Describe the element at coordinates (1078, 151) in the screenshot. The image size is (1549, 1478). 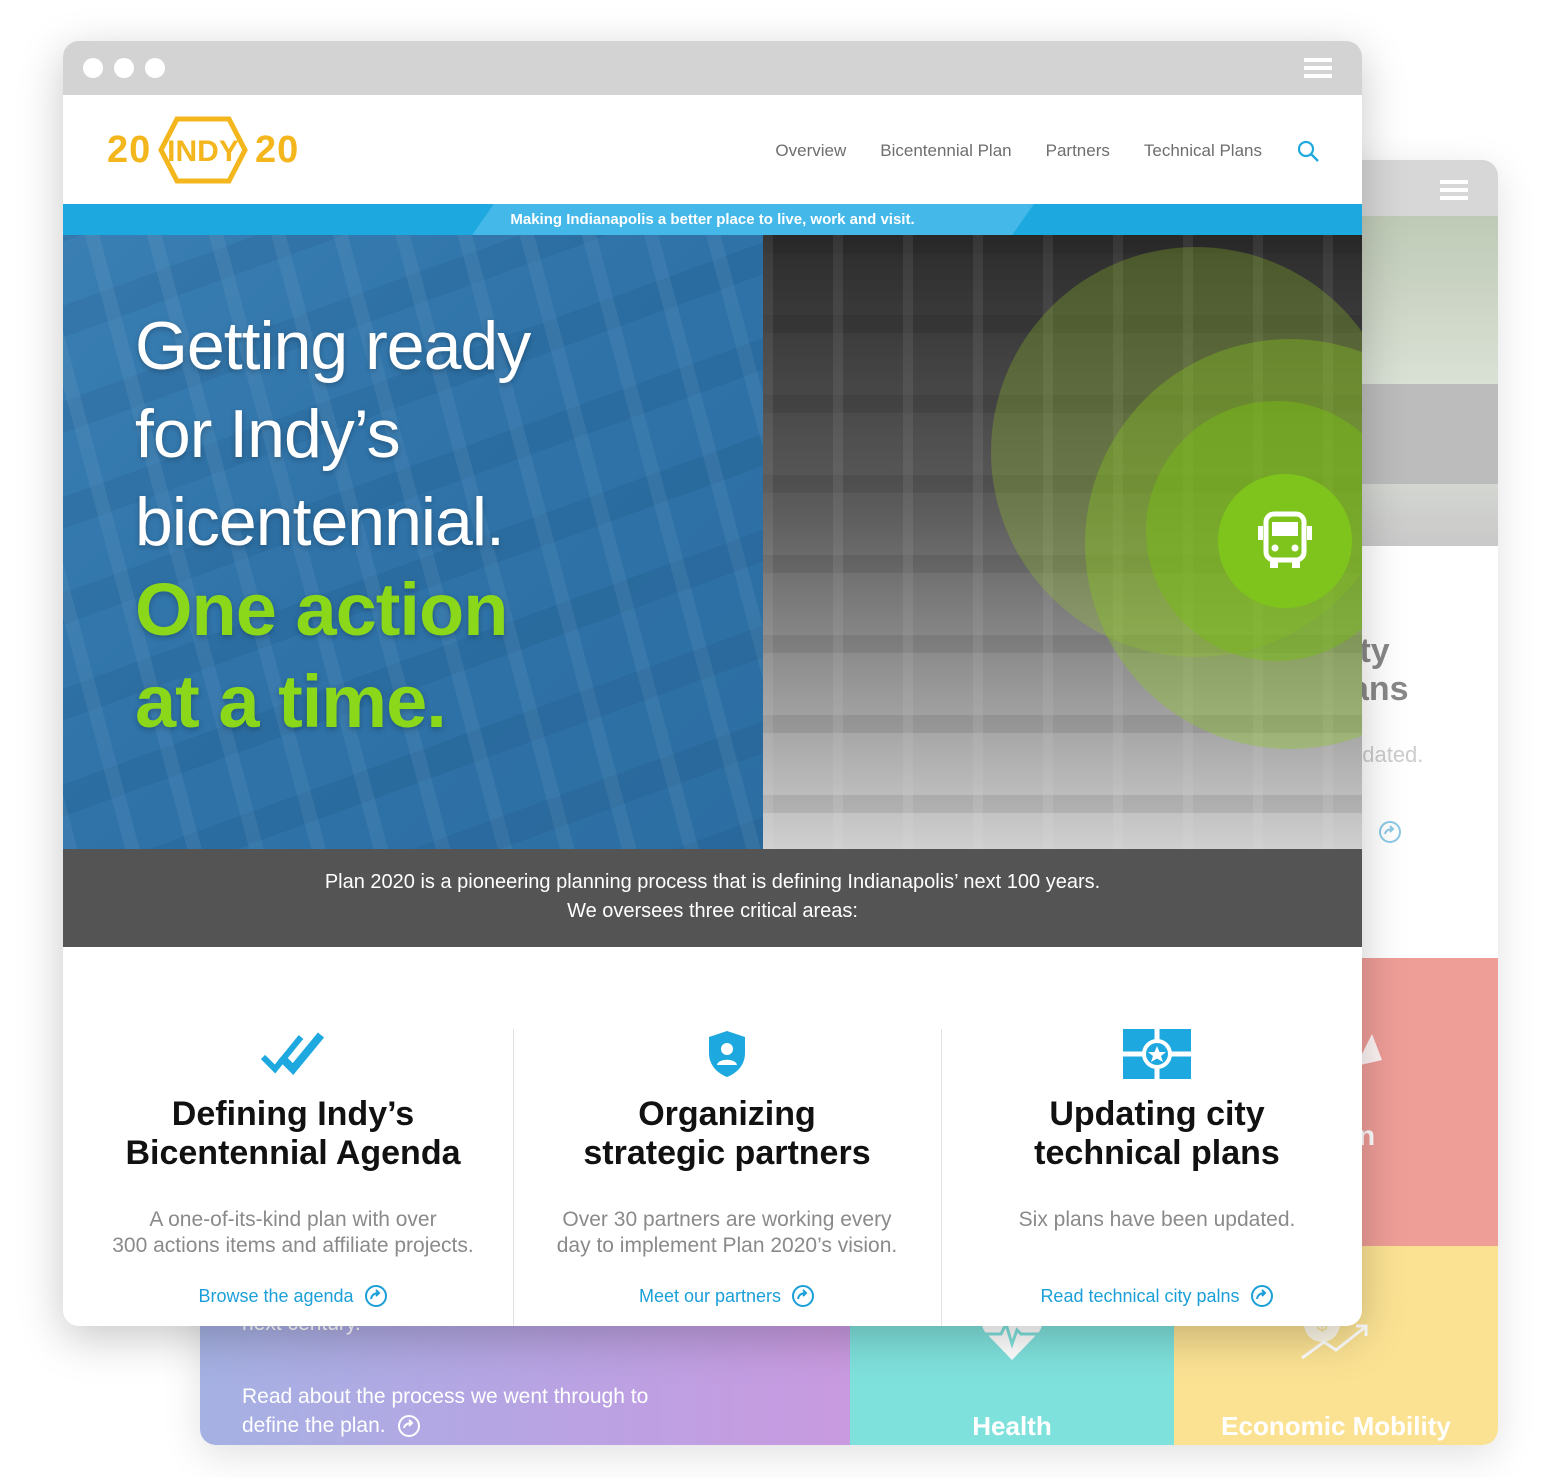
I see `nav-partners: Partners` at that location.